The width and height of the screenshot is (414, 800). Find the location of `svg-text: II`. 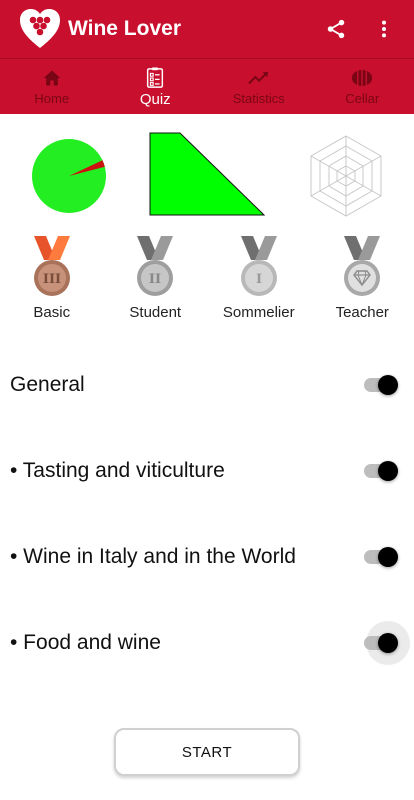

svg-text: II is located at coordinates (155, 279).